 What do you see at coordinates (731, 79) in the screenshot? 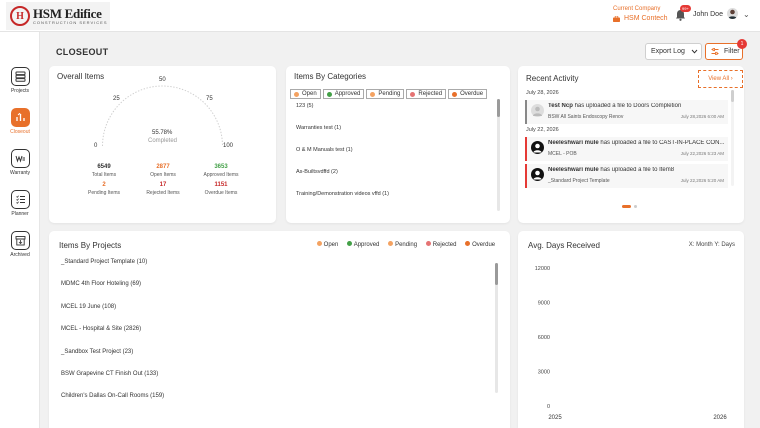
I see `chevron-right-icon: ›` at bounding box center [731, 79].